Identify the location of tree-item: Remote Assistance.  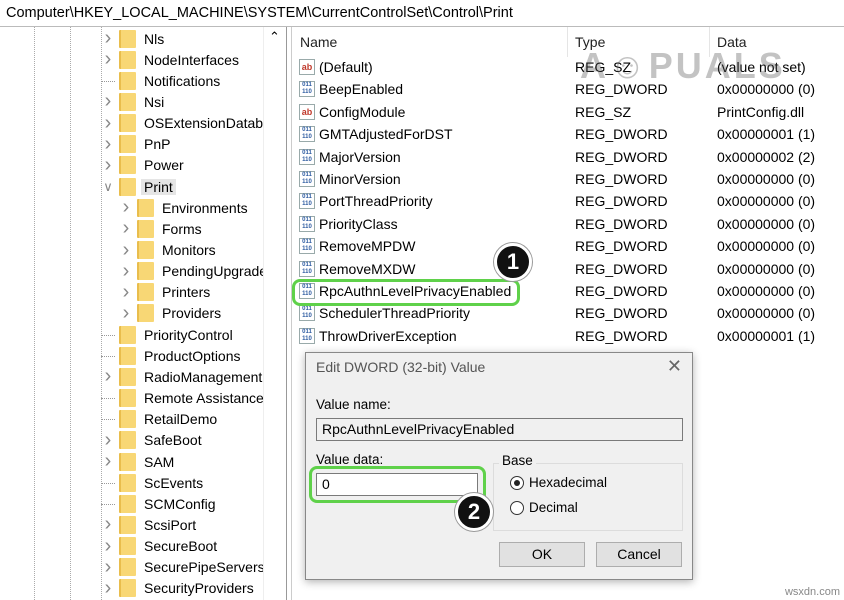
(182, 398).